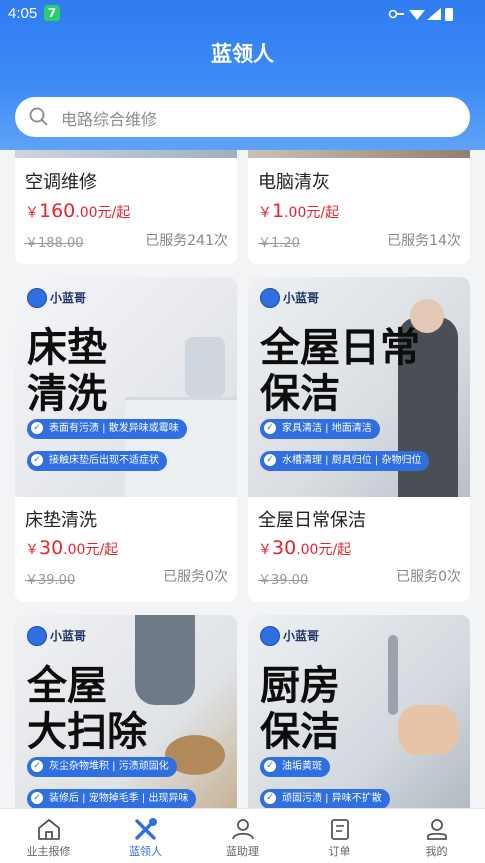 The width and height of the screenshot is (485, 863). Describe the element at coordinates (295, 767) in the screenshot. I see `image-tag: ✓ 油垢黄斑` at that location.